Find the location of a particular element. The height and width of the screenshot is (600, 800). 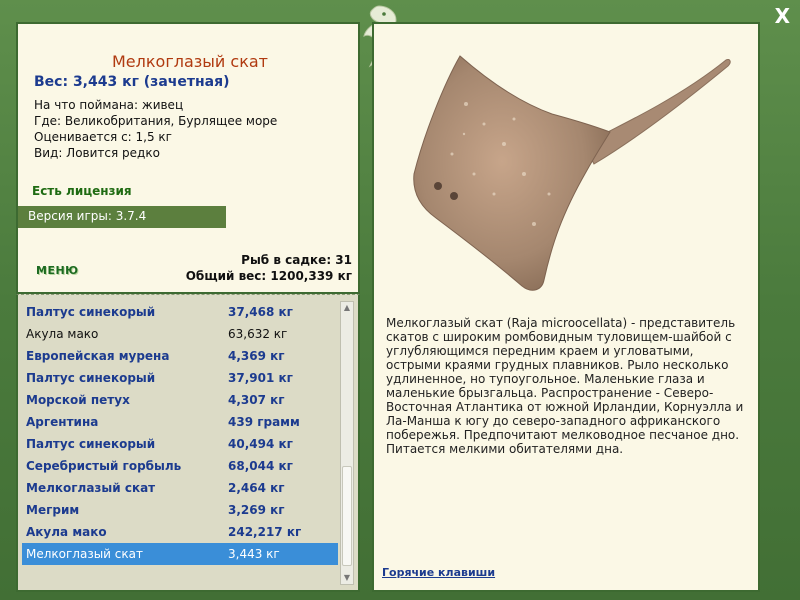

hotkeys-link: Горячие клавиши is located at coordinates (438, 572).